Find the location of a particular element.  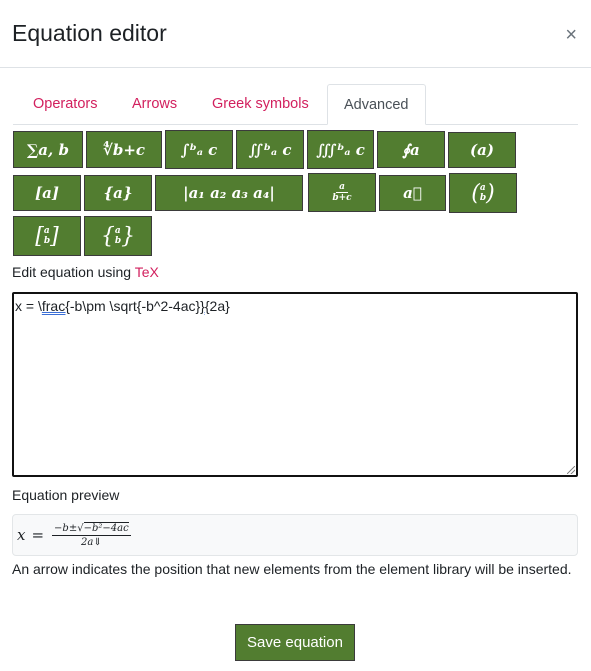

dialog-title: Equation editor is located at coordinates (89, 33).